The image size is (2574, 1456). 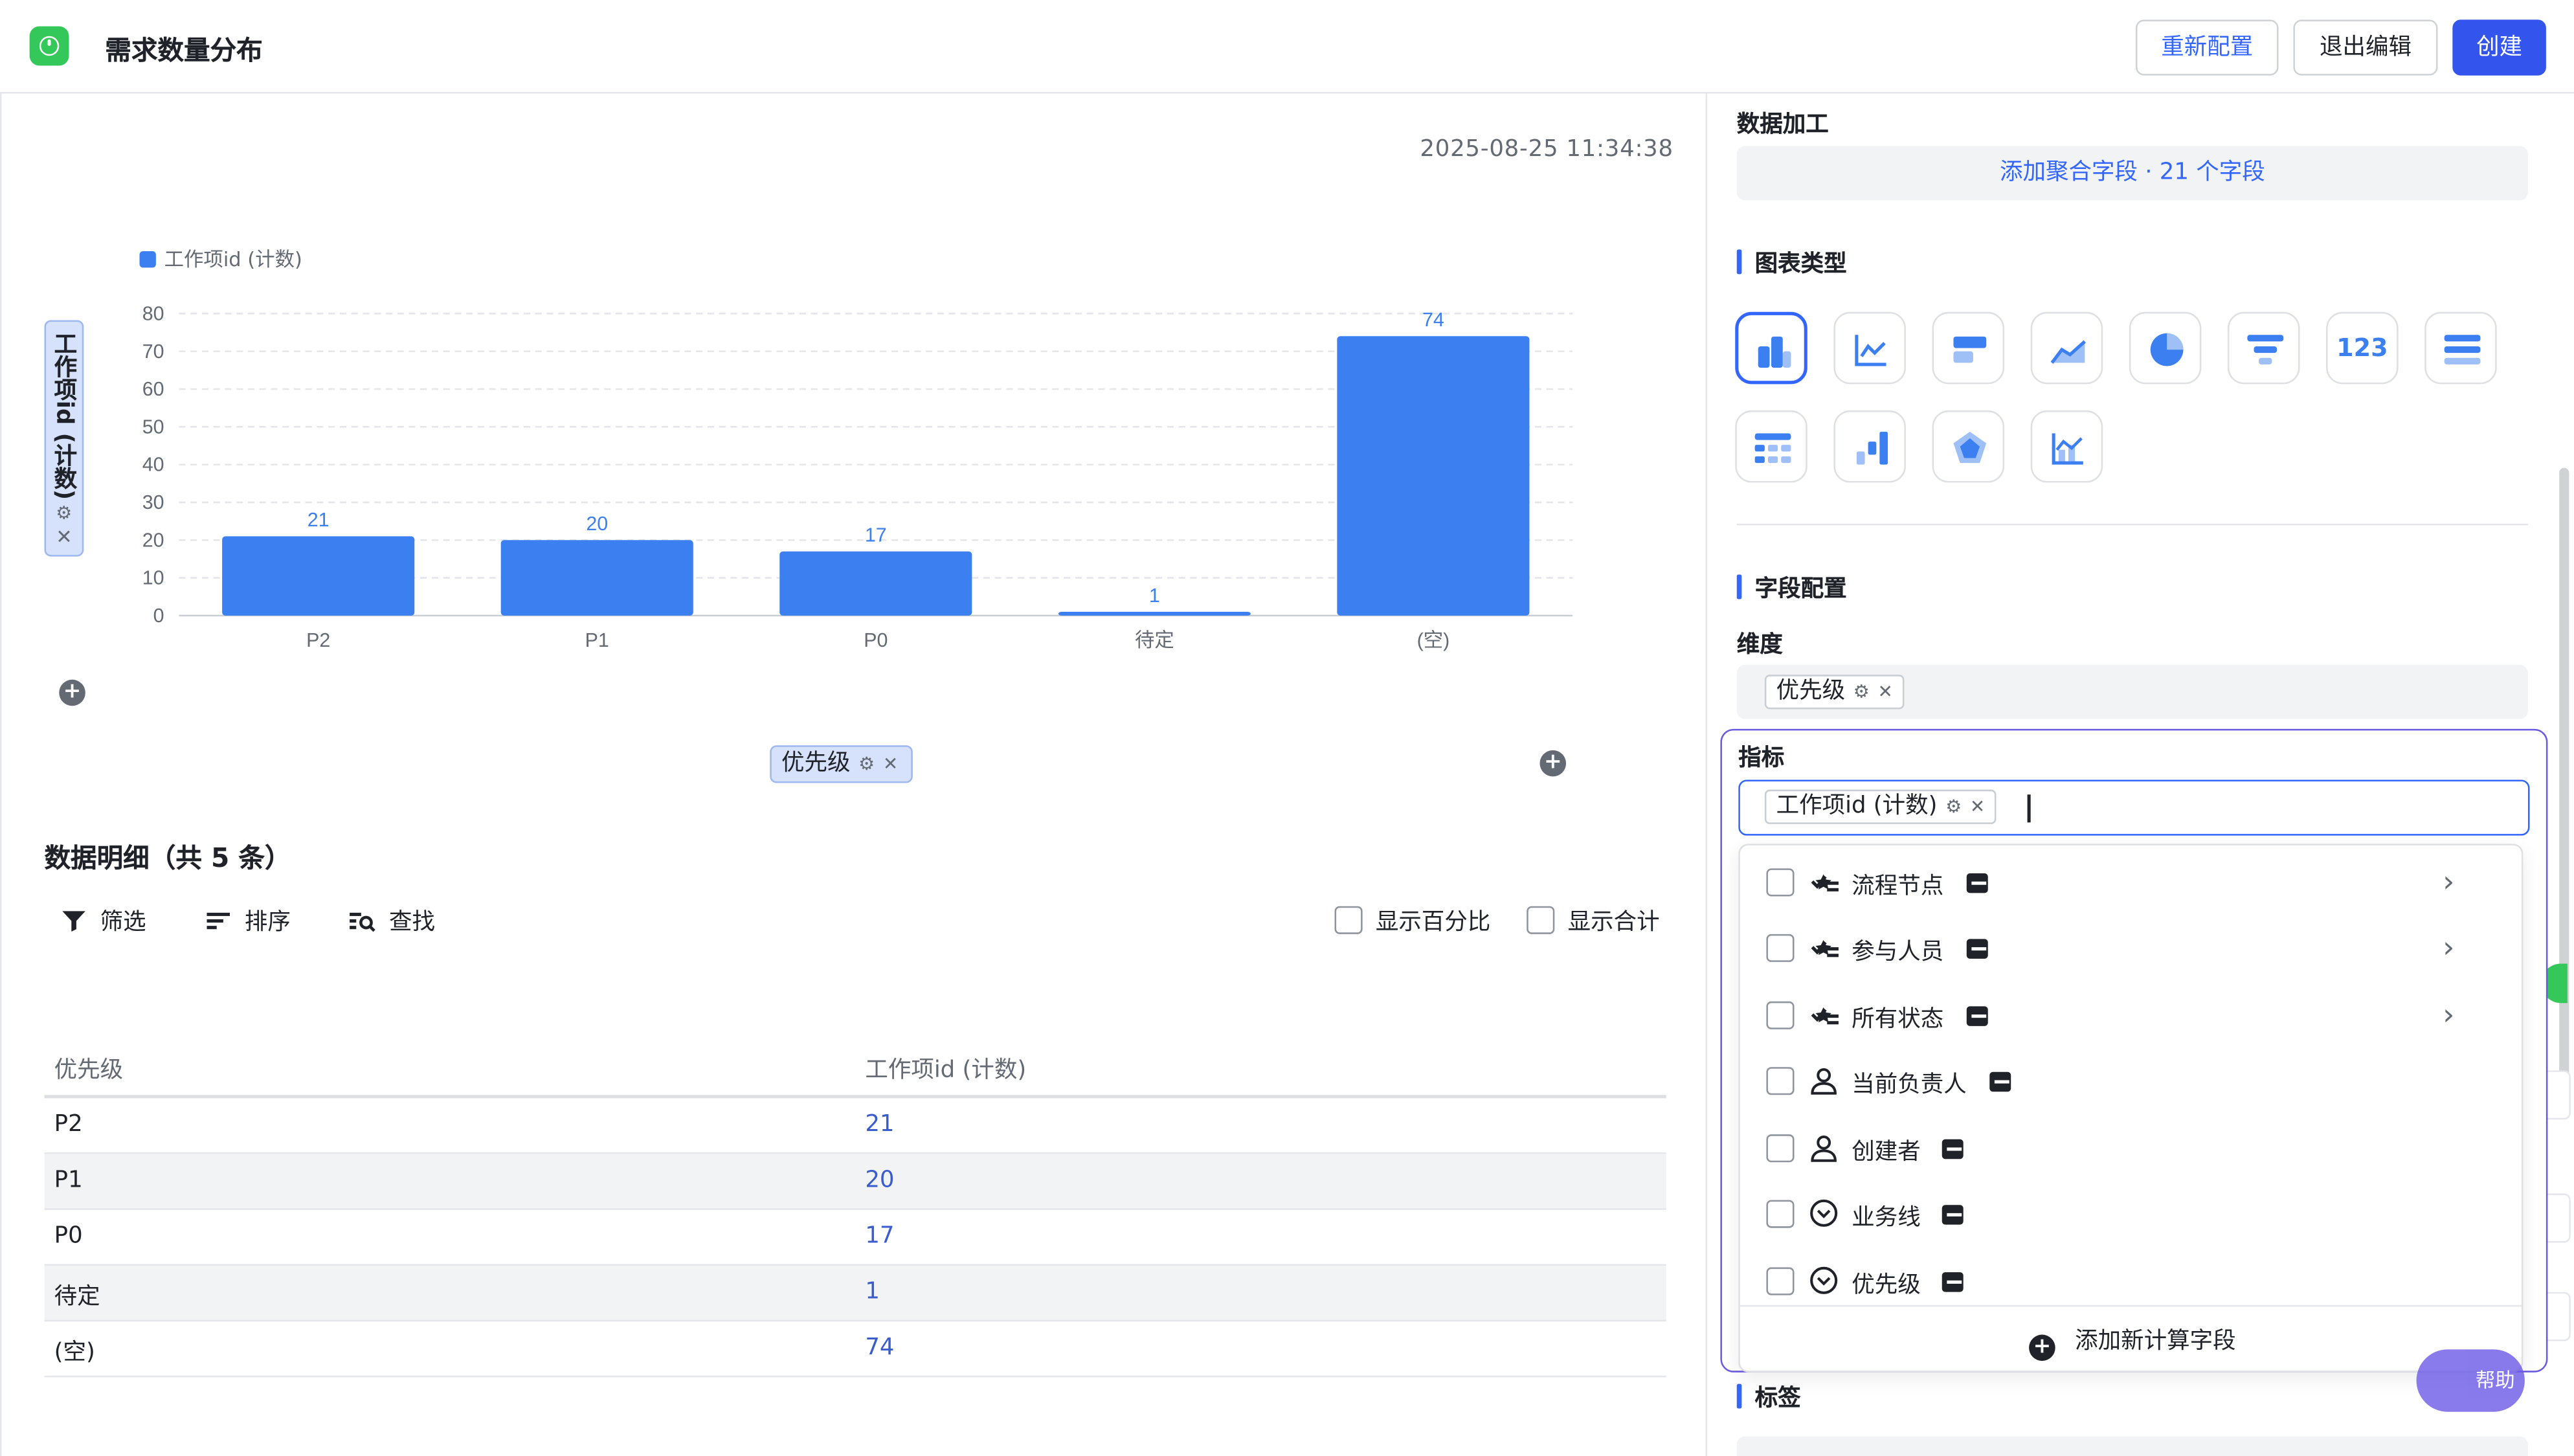 I want to click on show-percent-option: 显示百分比, so click(x=1412, y=920).